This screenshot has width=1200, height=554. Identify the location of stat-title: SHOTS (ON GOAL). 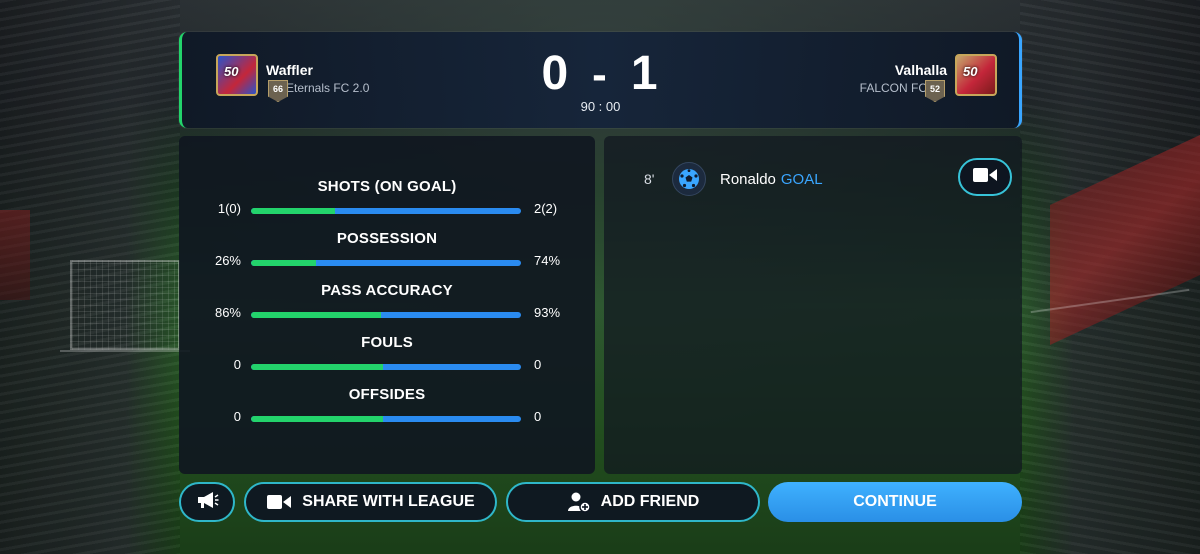
(387, 186).